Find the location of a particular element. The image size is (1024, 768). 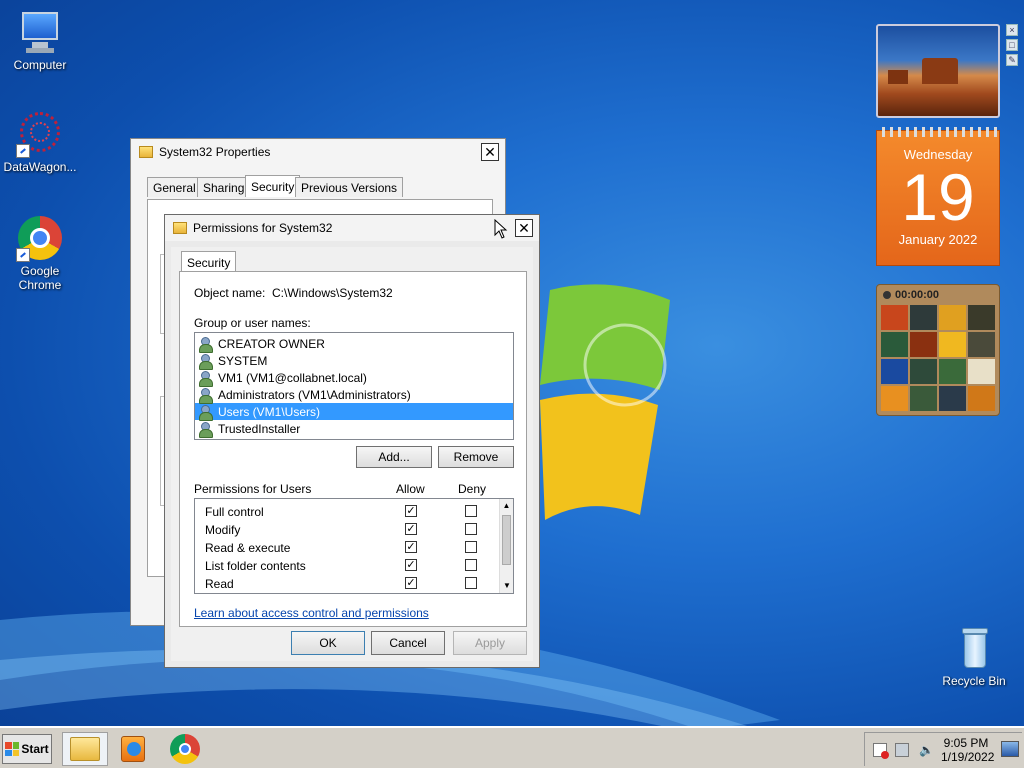

tab-general: General is located at coordinates (174, 187).